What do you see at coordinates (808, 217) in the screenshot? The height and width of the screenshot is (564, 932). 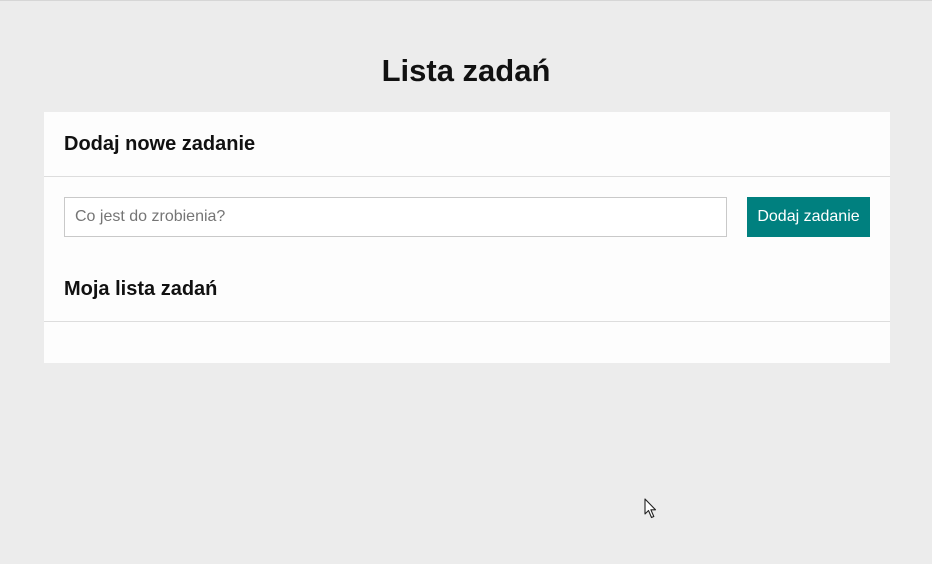 I see `add-task-button: Dodaj zadanie` at bounding box center [808, 217].